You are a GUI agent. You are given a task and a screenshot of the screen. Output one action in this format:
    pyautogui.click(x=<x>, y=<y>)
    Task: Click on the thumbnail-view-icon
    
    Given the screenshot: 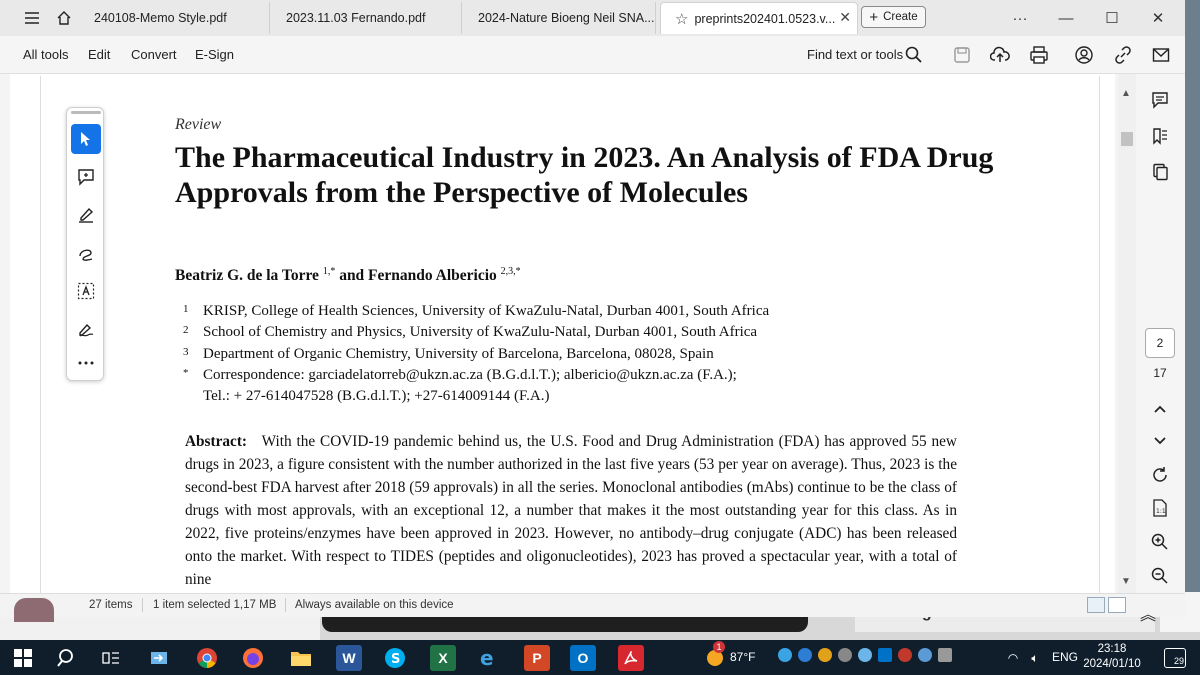 What is the action you would take?
    pyautogui.click(x=1117, y=605)
    